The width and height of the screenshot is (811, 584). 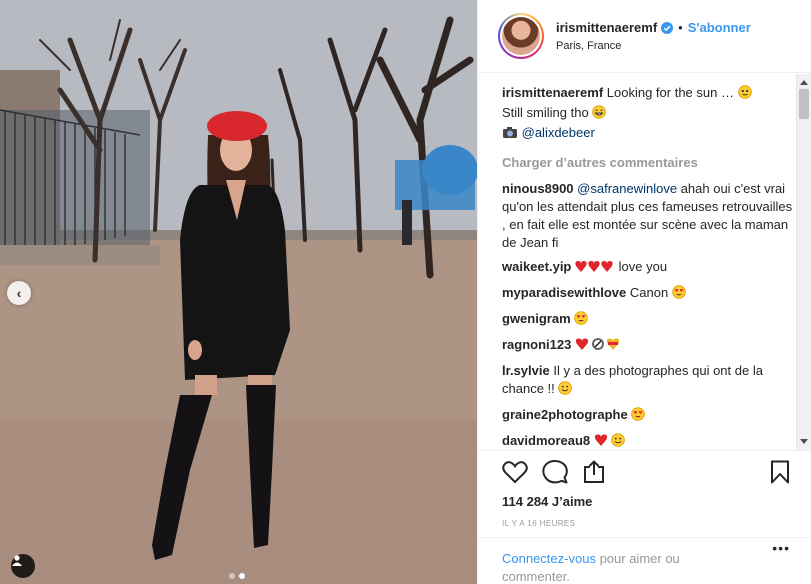 I want to click on comment-username: myparadisewithlove, so click(x=564, y=292).